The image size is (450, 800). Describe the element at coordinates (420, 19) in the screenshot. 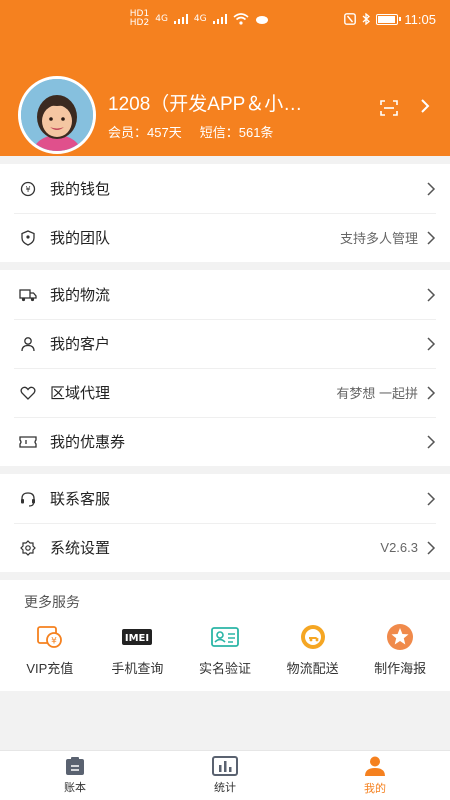

I see `status-time: 11:05` at that location.